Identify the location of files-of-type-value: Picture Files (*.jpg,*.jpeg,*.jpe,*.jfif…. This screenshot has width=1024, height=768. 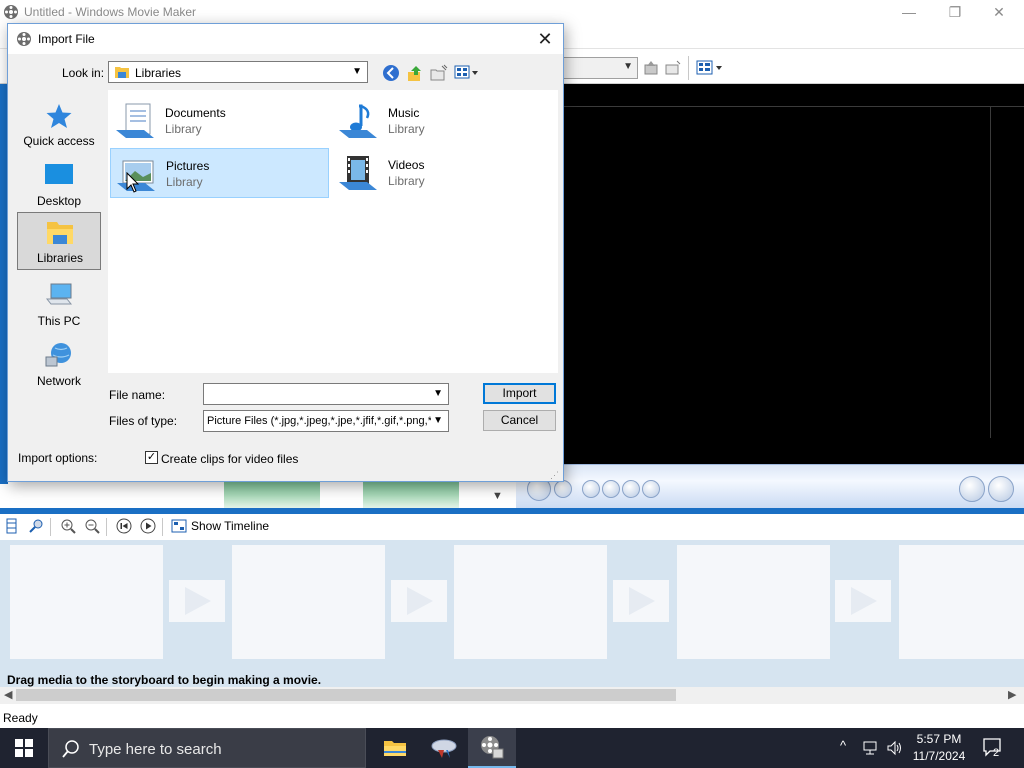
(319, 421).